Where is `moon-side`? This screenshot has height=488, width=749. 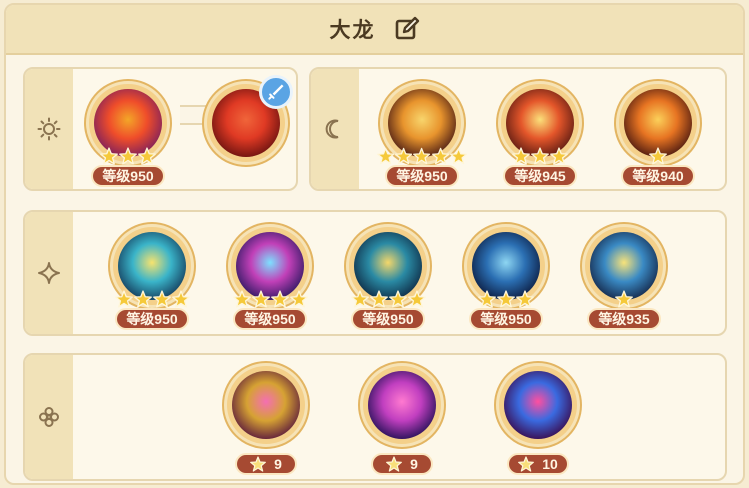
moon-side is located at coordinates (335, 129).